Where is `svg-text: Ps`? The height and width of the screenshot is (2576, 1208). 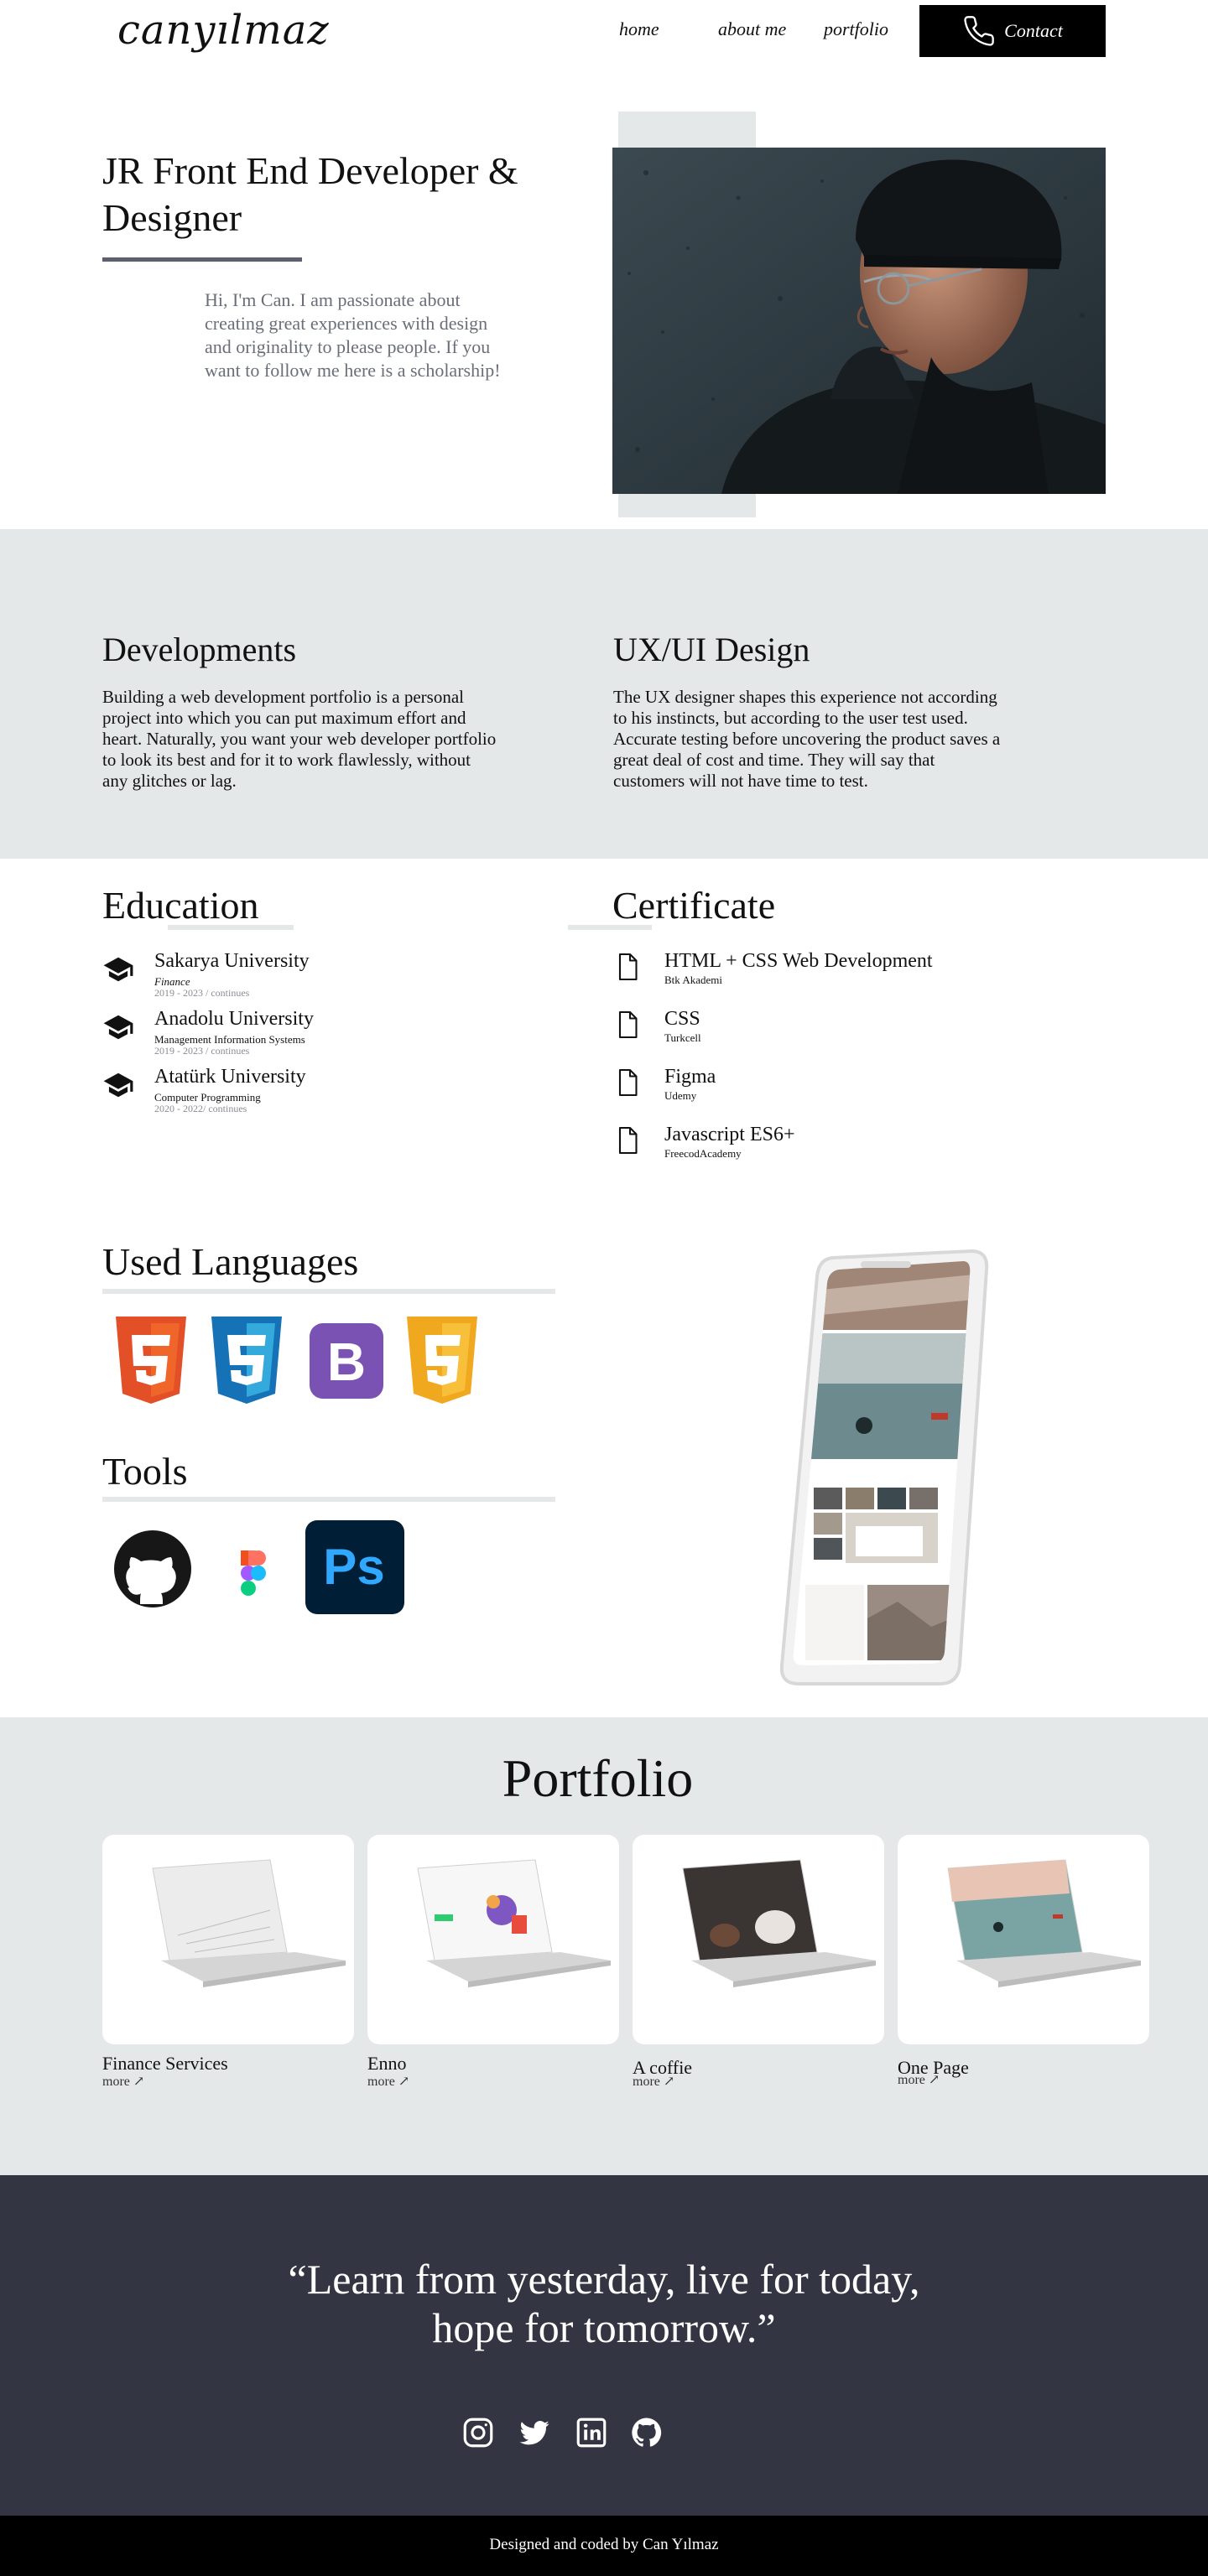 svg-text: Ps is located at coordinates (353, 1567).